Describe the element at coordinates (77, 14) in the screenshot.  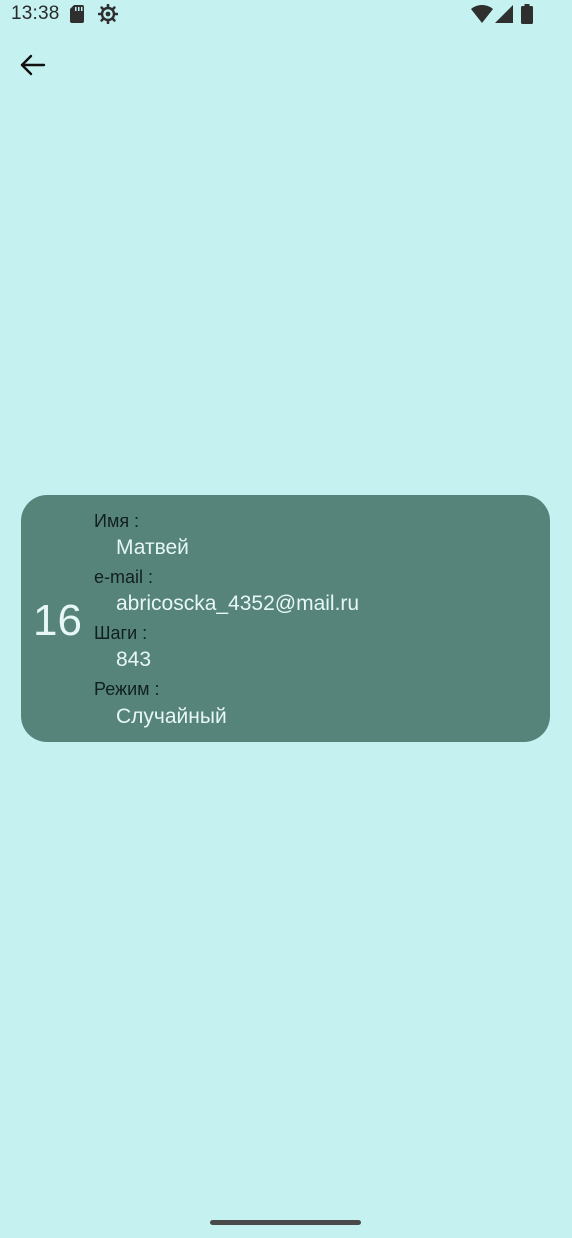
I see `sd-card-icon` at that location.